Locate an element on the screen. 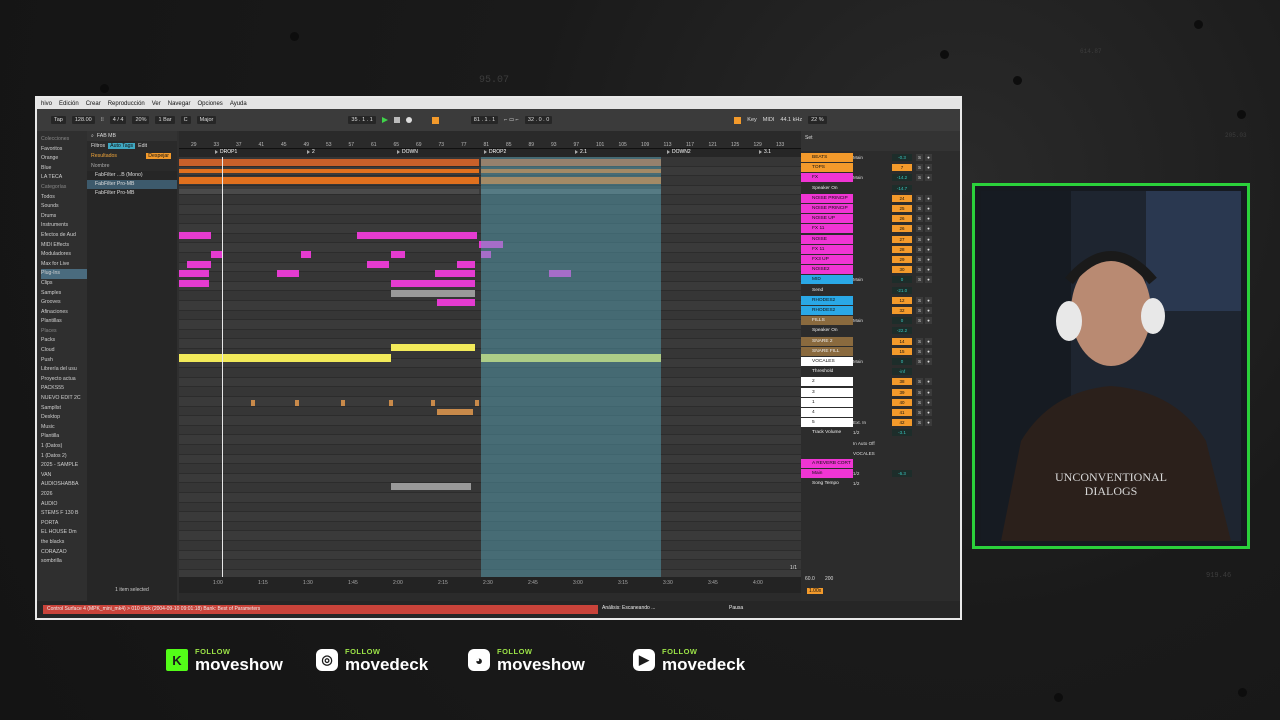 The width and height of the screenshot is (1280, 720). track-activator: 14 is located at coordinates (902, 341).